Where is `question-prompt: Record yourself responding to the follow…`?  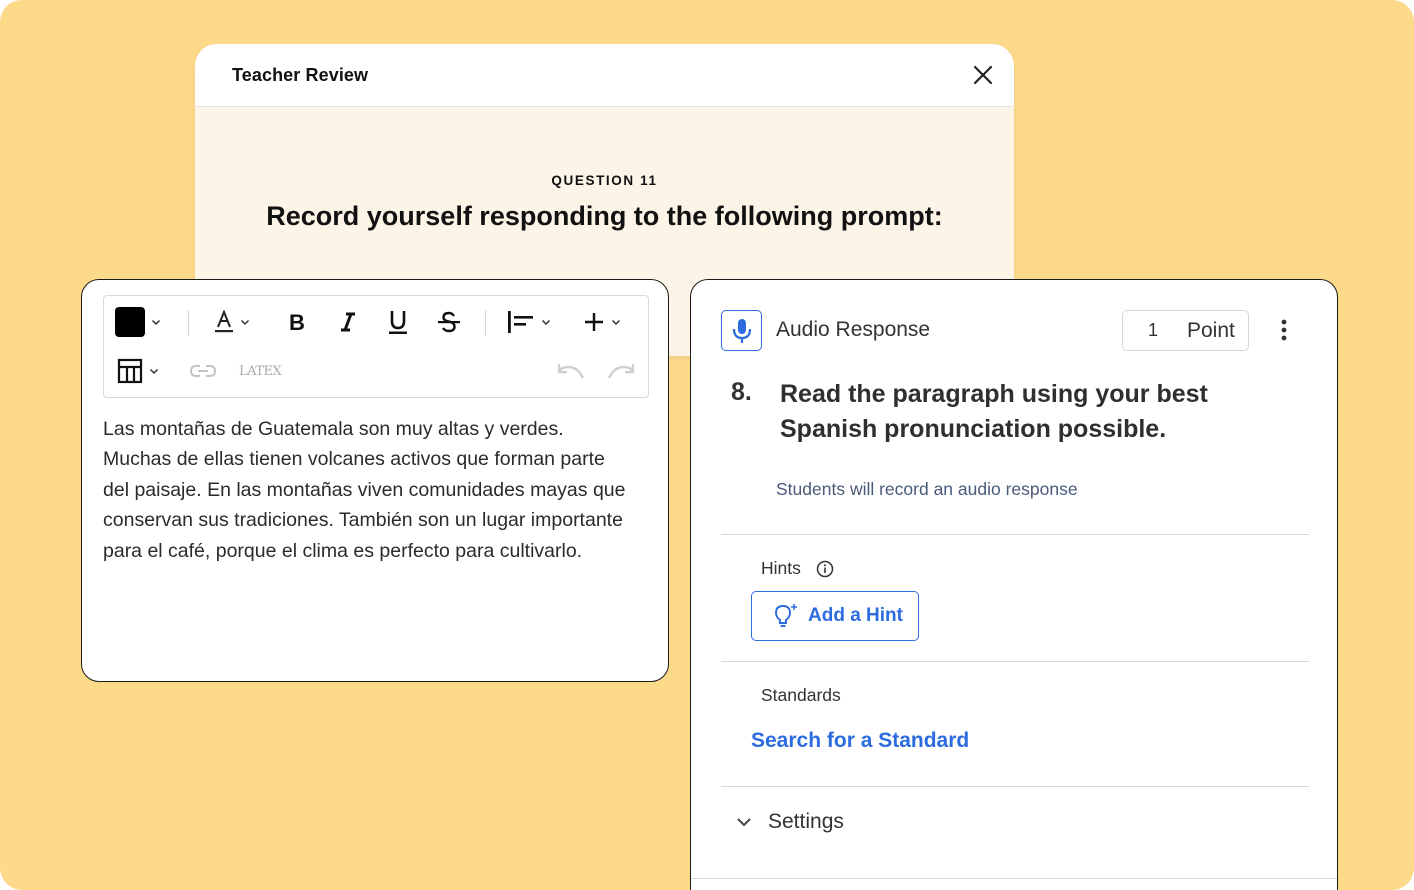
question-prompt: Record yourself responding to the follow… is located at coordinates (604, 216).